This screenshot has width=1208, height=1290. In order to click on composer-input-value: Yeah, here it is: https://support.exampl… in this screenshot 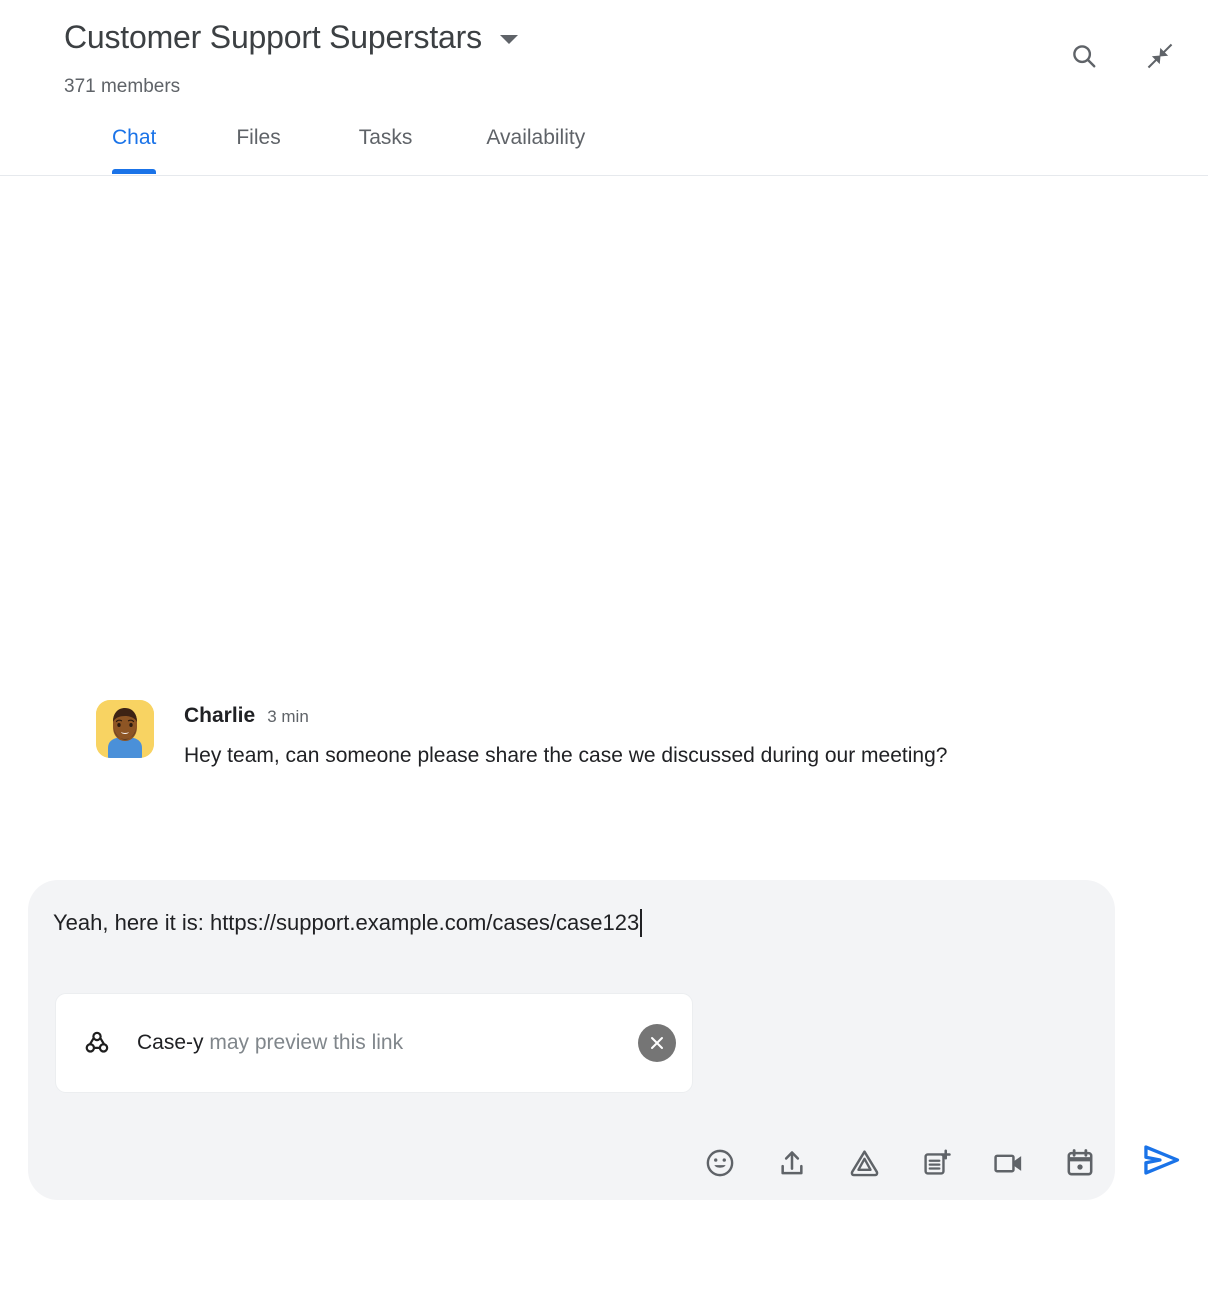, I will do `click(346, 922)`.